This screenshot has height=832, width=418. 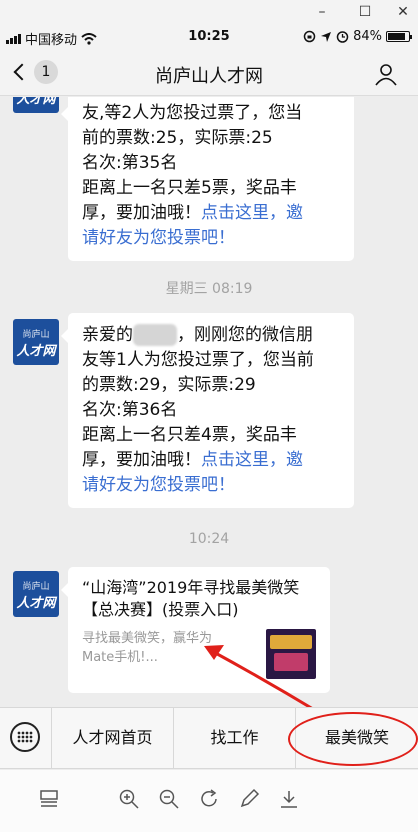 I want to click on battery-fill, so click(x=396, y=36).